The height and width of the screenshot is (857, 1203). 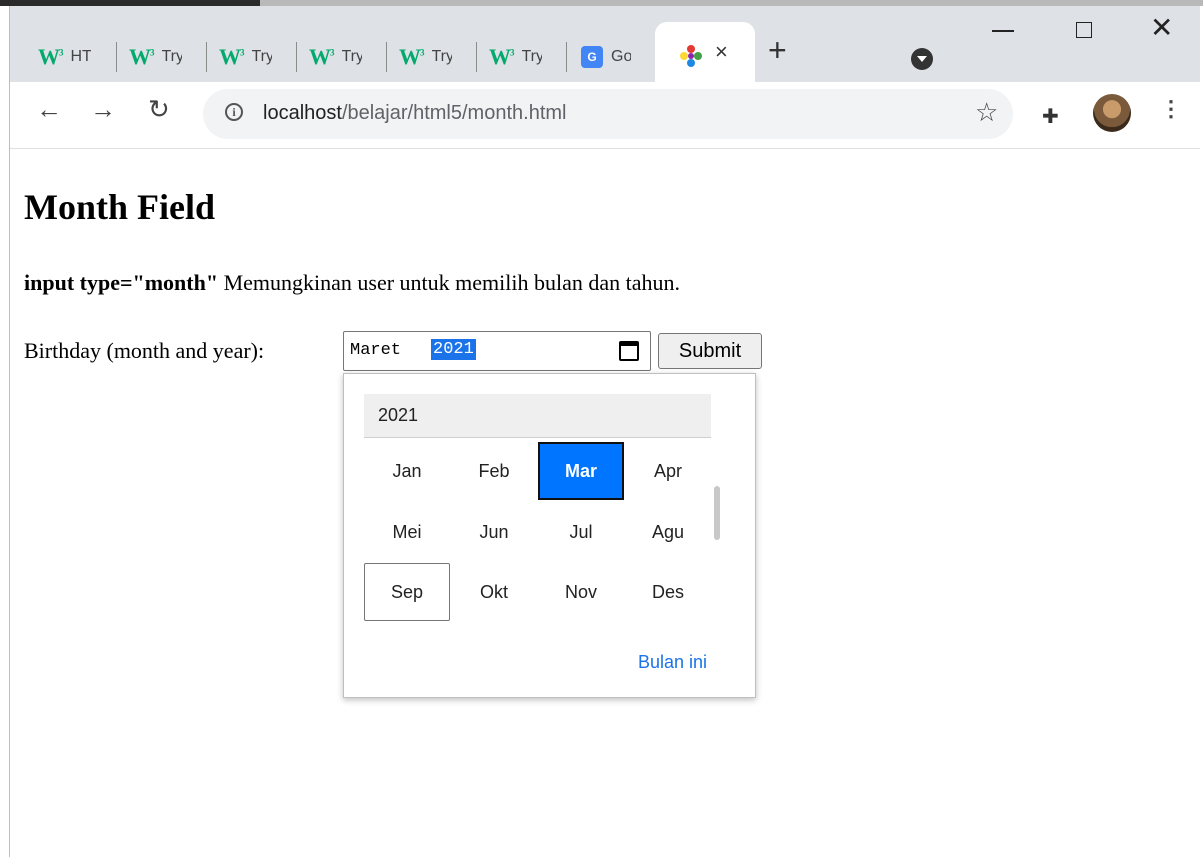 I want to click on reload-icon: ↻, so click(x=159, y=109).